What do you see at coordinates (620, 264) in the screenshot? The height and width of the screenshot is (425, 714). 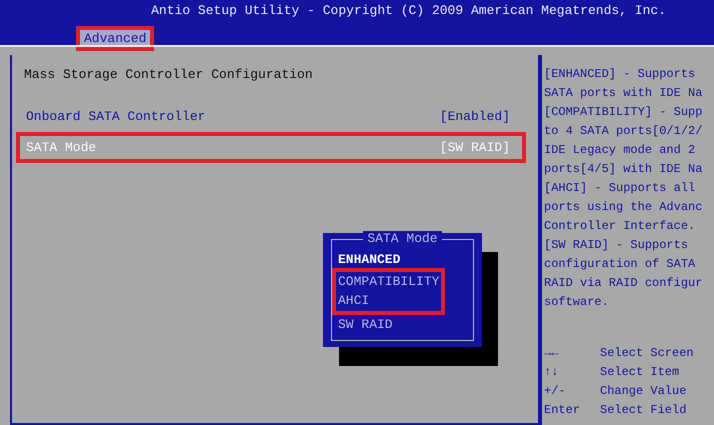 I see `help-text-line: configuration of SATA` at bounding box center [620, 264].